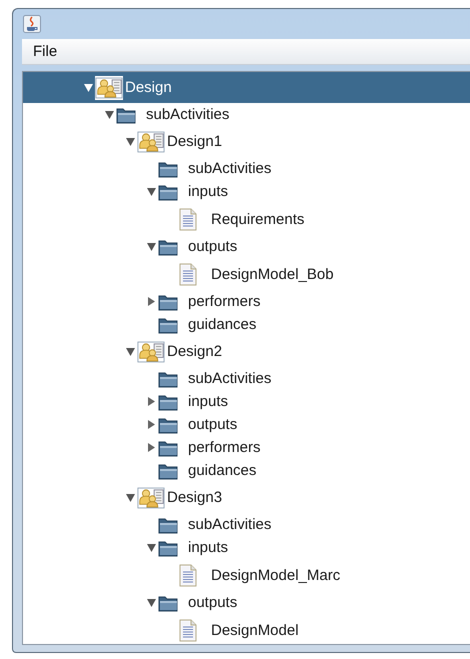  I want to click on tree-node-label: Requirements, so click(257, 219).